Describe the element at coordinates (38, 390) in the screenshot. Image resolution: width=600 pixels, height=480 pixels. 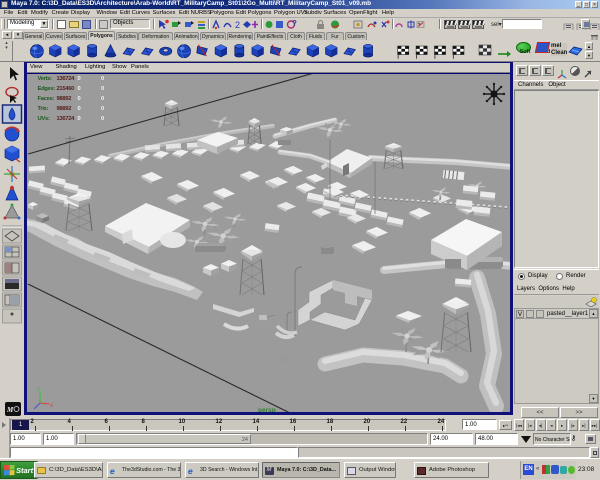
I see `svg-text: y` at that location.